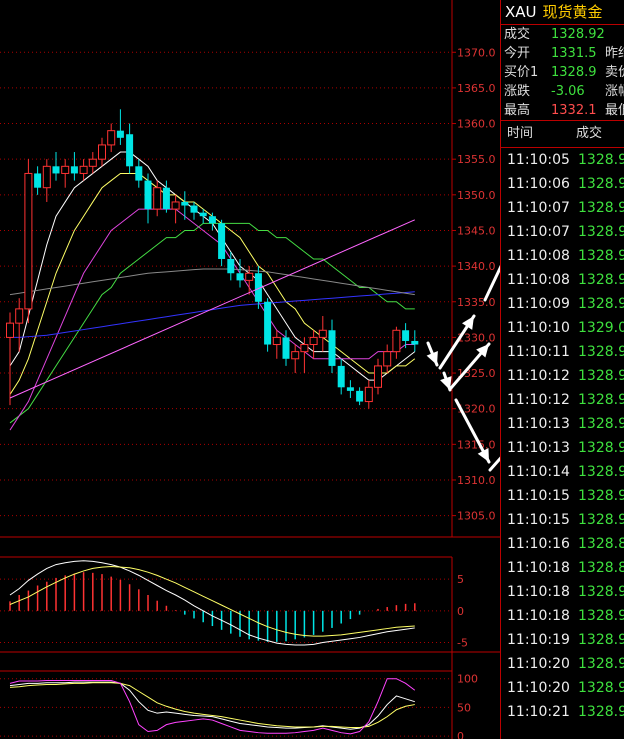  Describe the element at coordinates (538, 424) in the screenshot. I see `tick-time: 11:10:13` at that location.